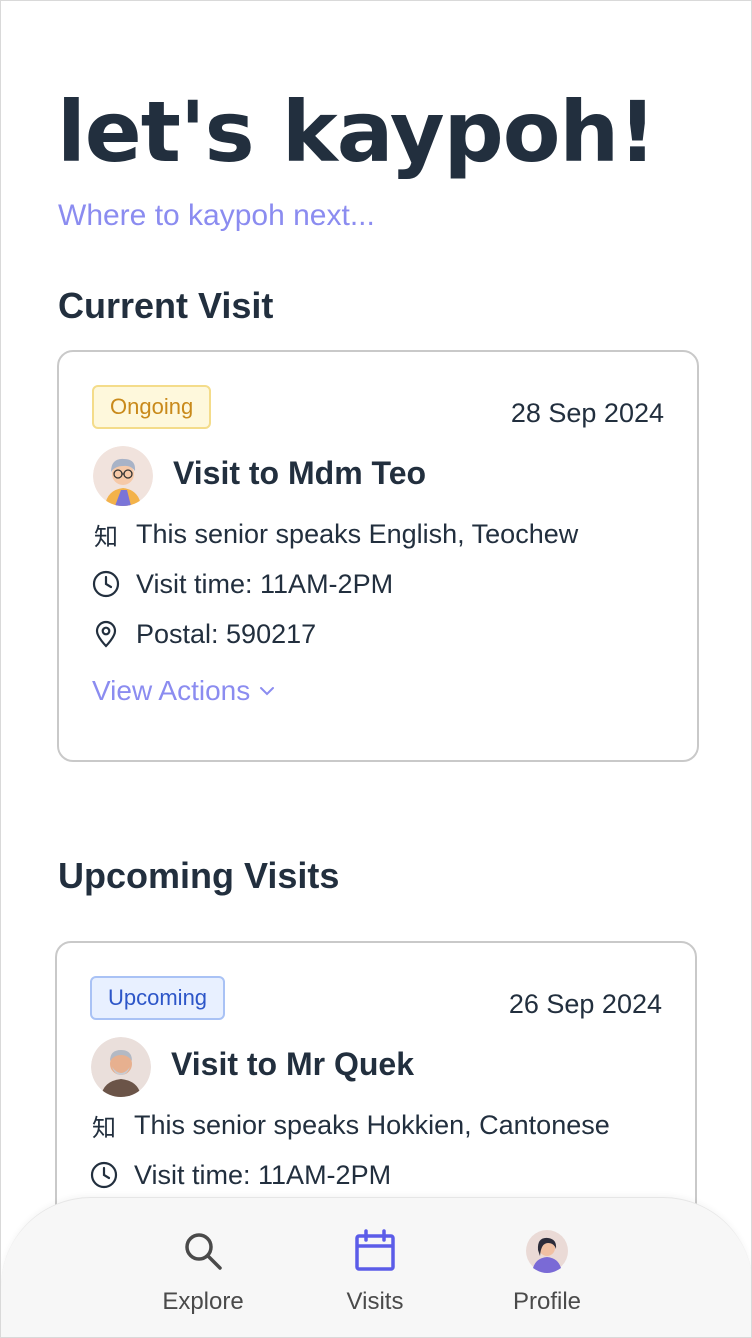  What do you see at coordinates (199, 875) in the screenshot?
I see `upcoming-visits-heading: Upcoming Visits` at bounding box center [199, 875].